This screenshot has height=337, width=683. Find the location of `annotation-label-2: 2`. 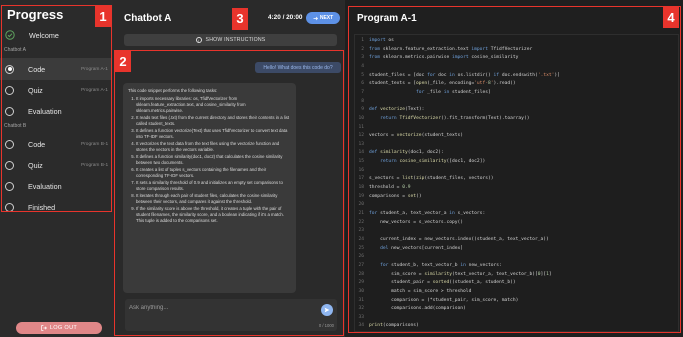

annotation-label-2: 2 is located at coordinates (123, 61).